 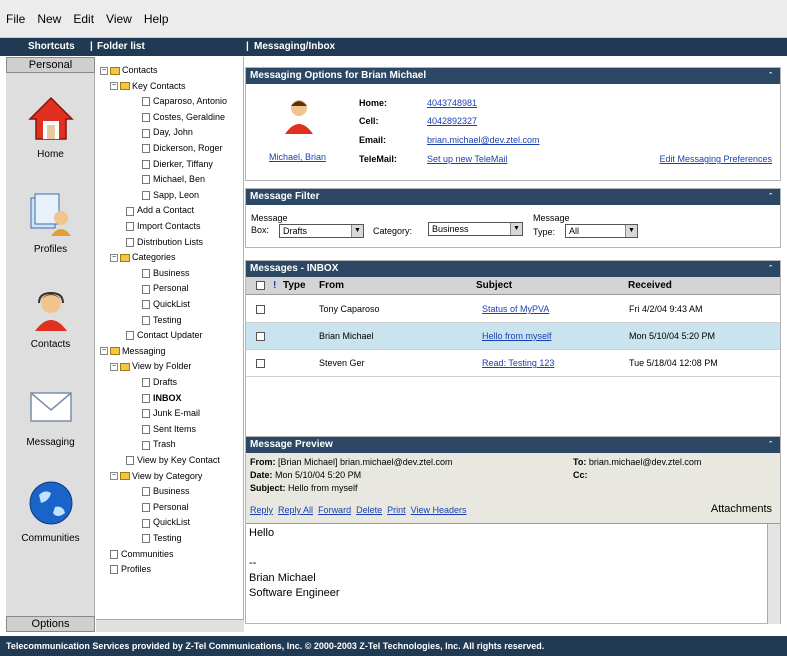 I want to click on shortcut-profiles: Profiles, so click(x=50, y=222).